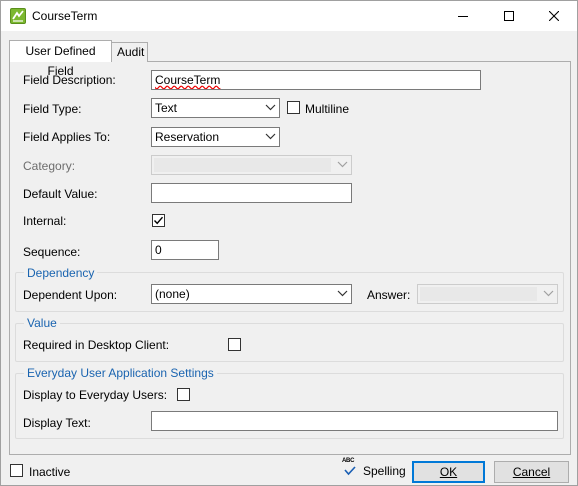  What do you see at coordinates (57, 423) in the screenshot?
I see `display-text-label: Display Text:` at bounding box center [57, 423].